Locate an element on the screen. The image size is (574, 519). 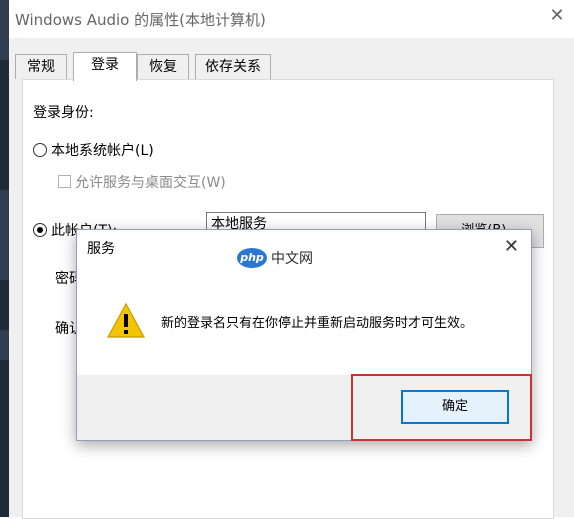
tab-dependencies: 依存关系 is located at coordinates (233, 66).